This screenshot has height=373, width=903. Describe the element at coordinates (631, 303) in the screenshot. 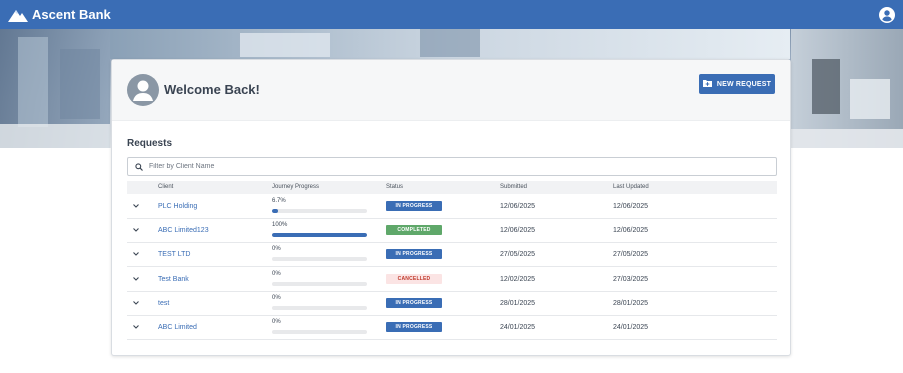

I see `last-updated-date: 28/01/2025` at that location.